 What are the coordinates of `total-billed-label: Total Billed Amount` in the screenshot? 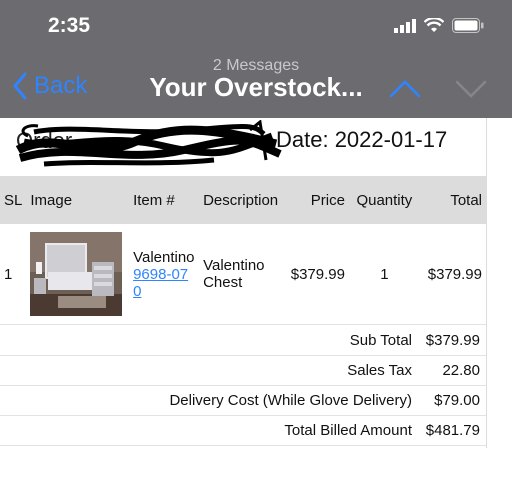 It's located at (348, 430).